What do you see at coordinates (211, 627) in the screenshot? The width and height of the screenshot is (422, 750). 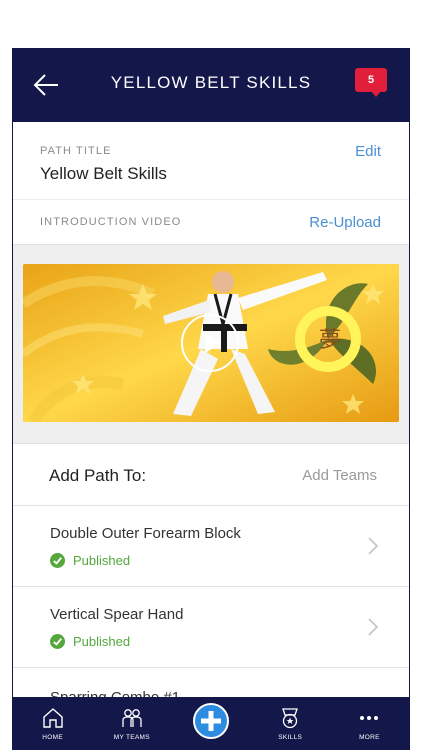 I see `list-item: Vertical Spear Hand Published` at bounding box center [211, 627].